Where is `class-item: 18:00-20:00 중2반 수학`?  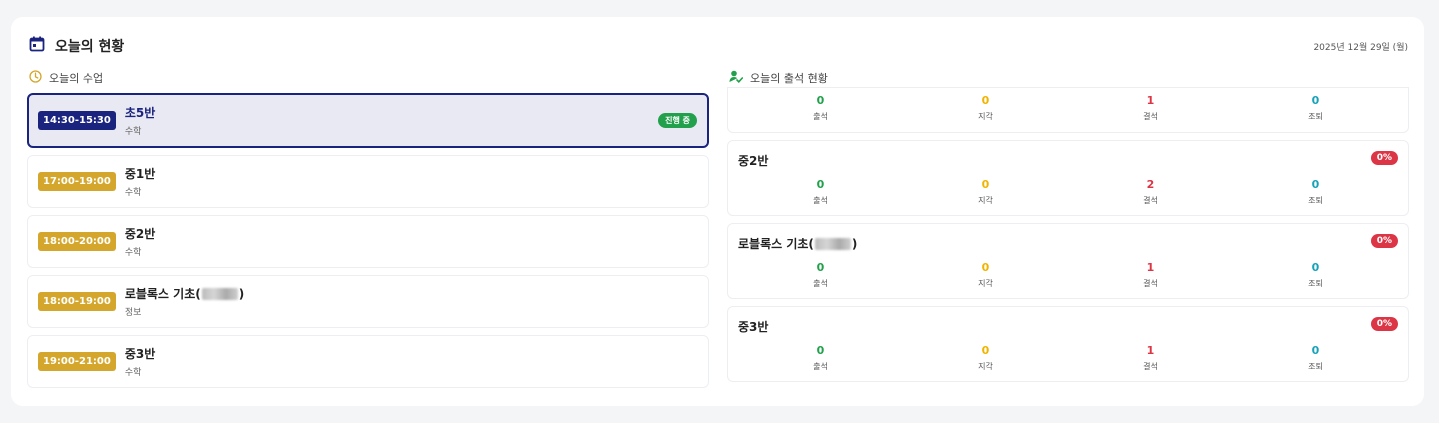 class-item: 18:00-20:00 중2반 수학 is located at coordinates (368, 241).